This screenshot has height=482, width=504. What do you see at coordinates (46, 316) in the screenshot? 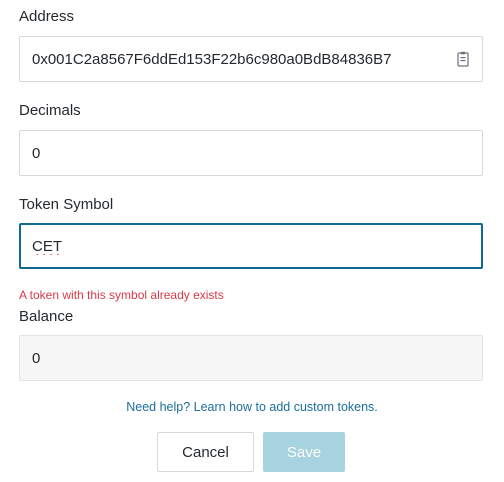
I see `balance-label: Balance` at bounding box center [46, 316].